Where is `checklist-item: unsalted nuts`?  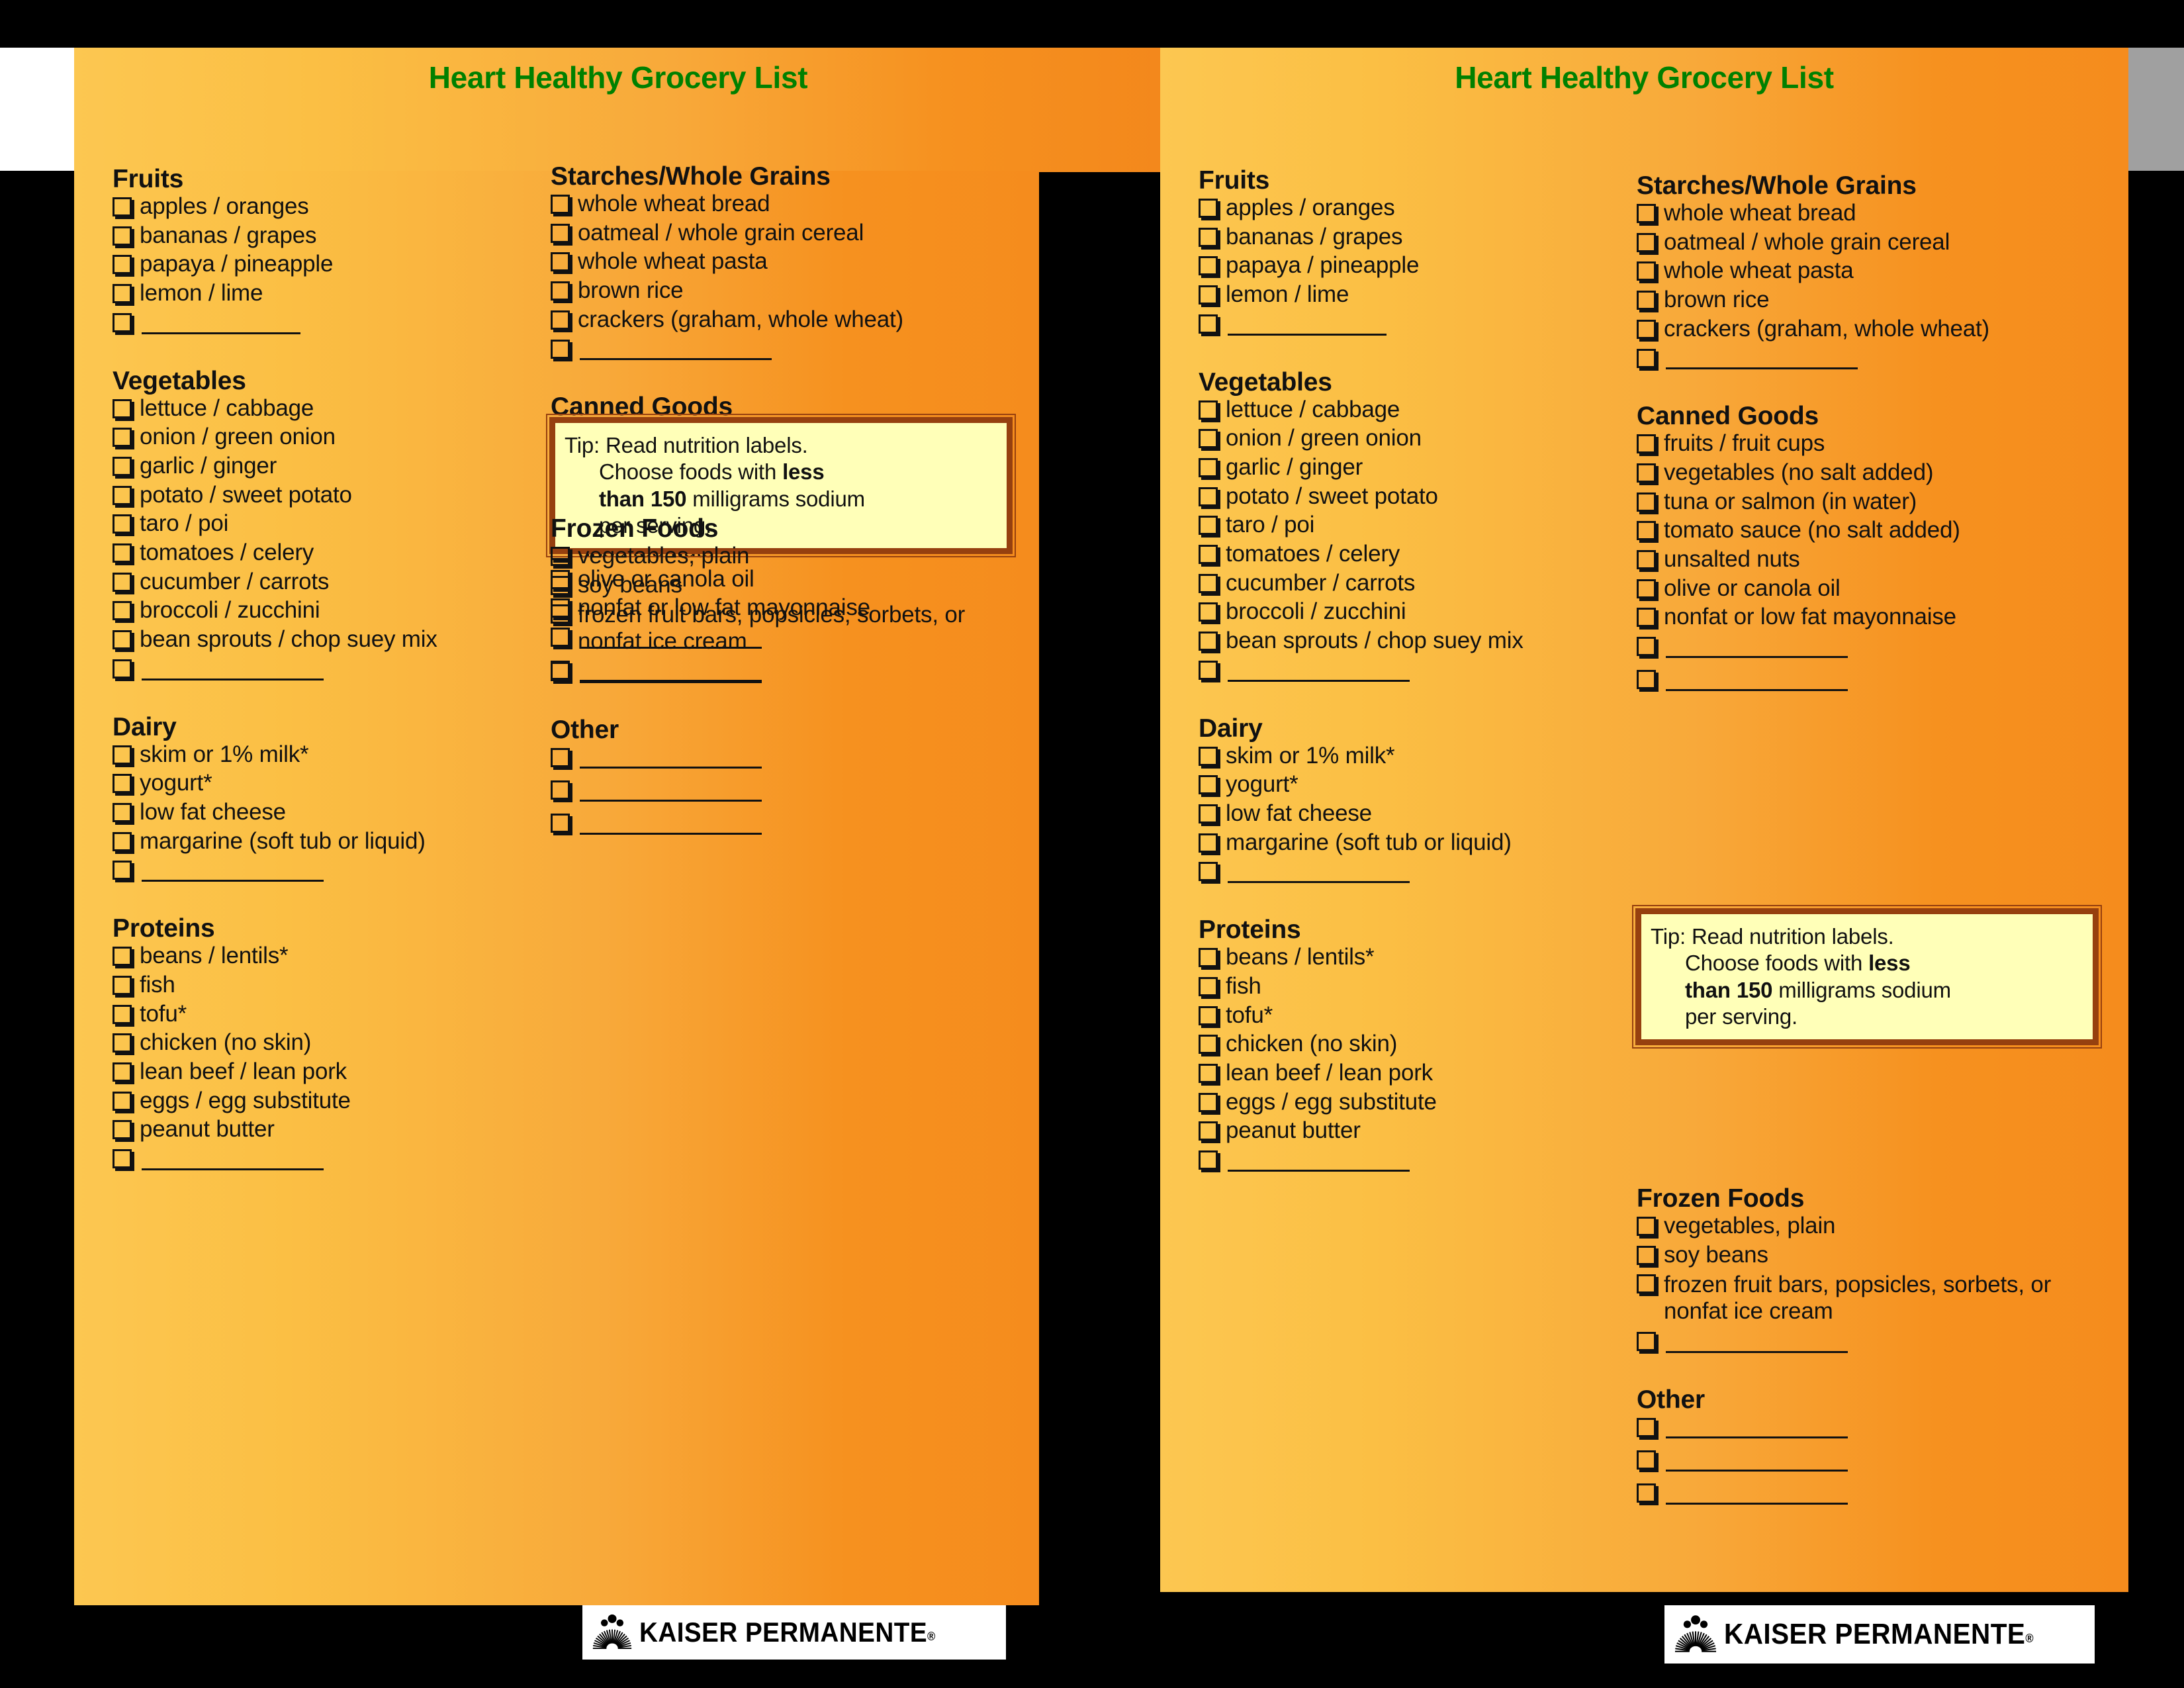
checklist-item: unsalted nuts is located at coordinates (1868, 559).